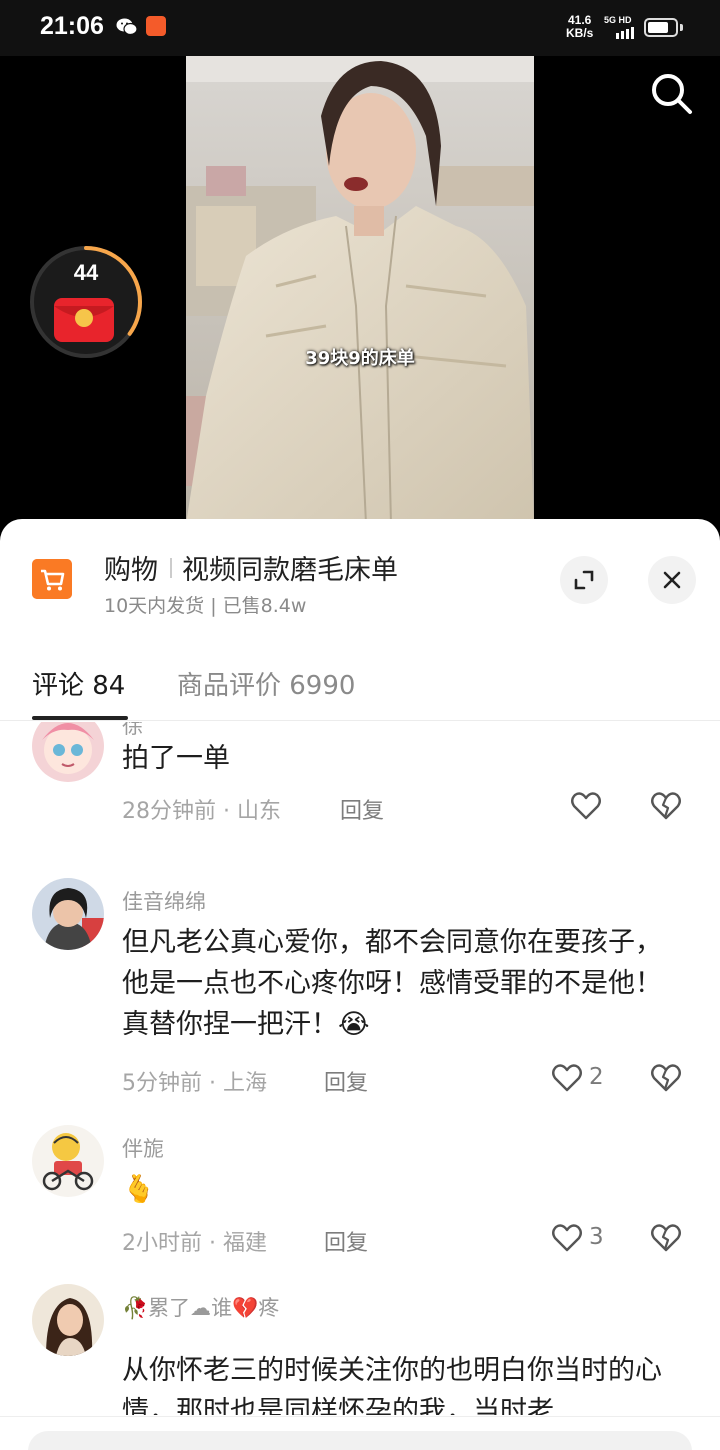  I want to click on comment-text: 🫰, so click(139, 1189).